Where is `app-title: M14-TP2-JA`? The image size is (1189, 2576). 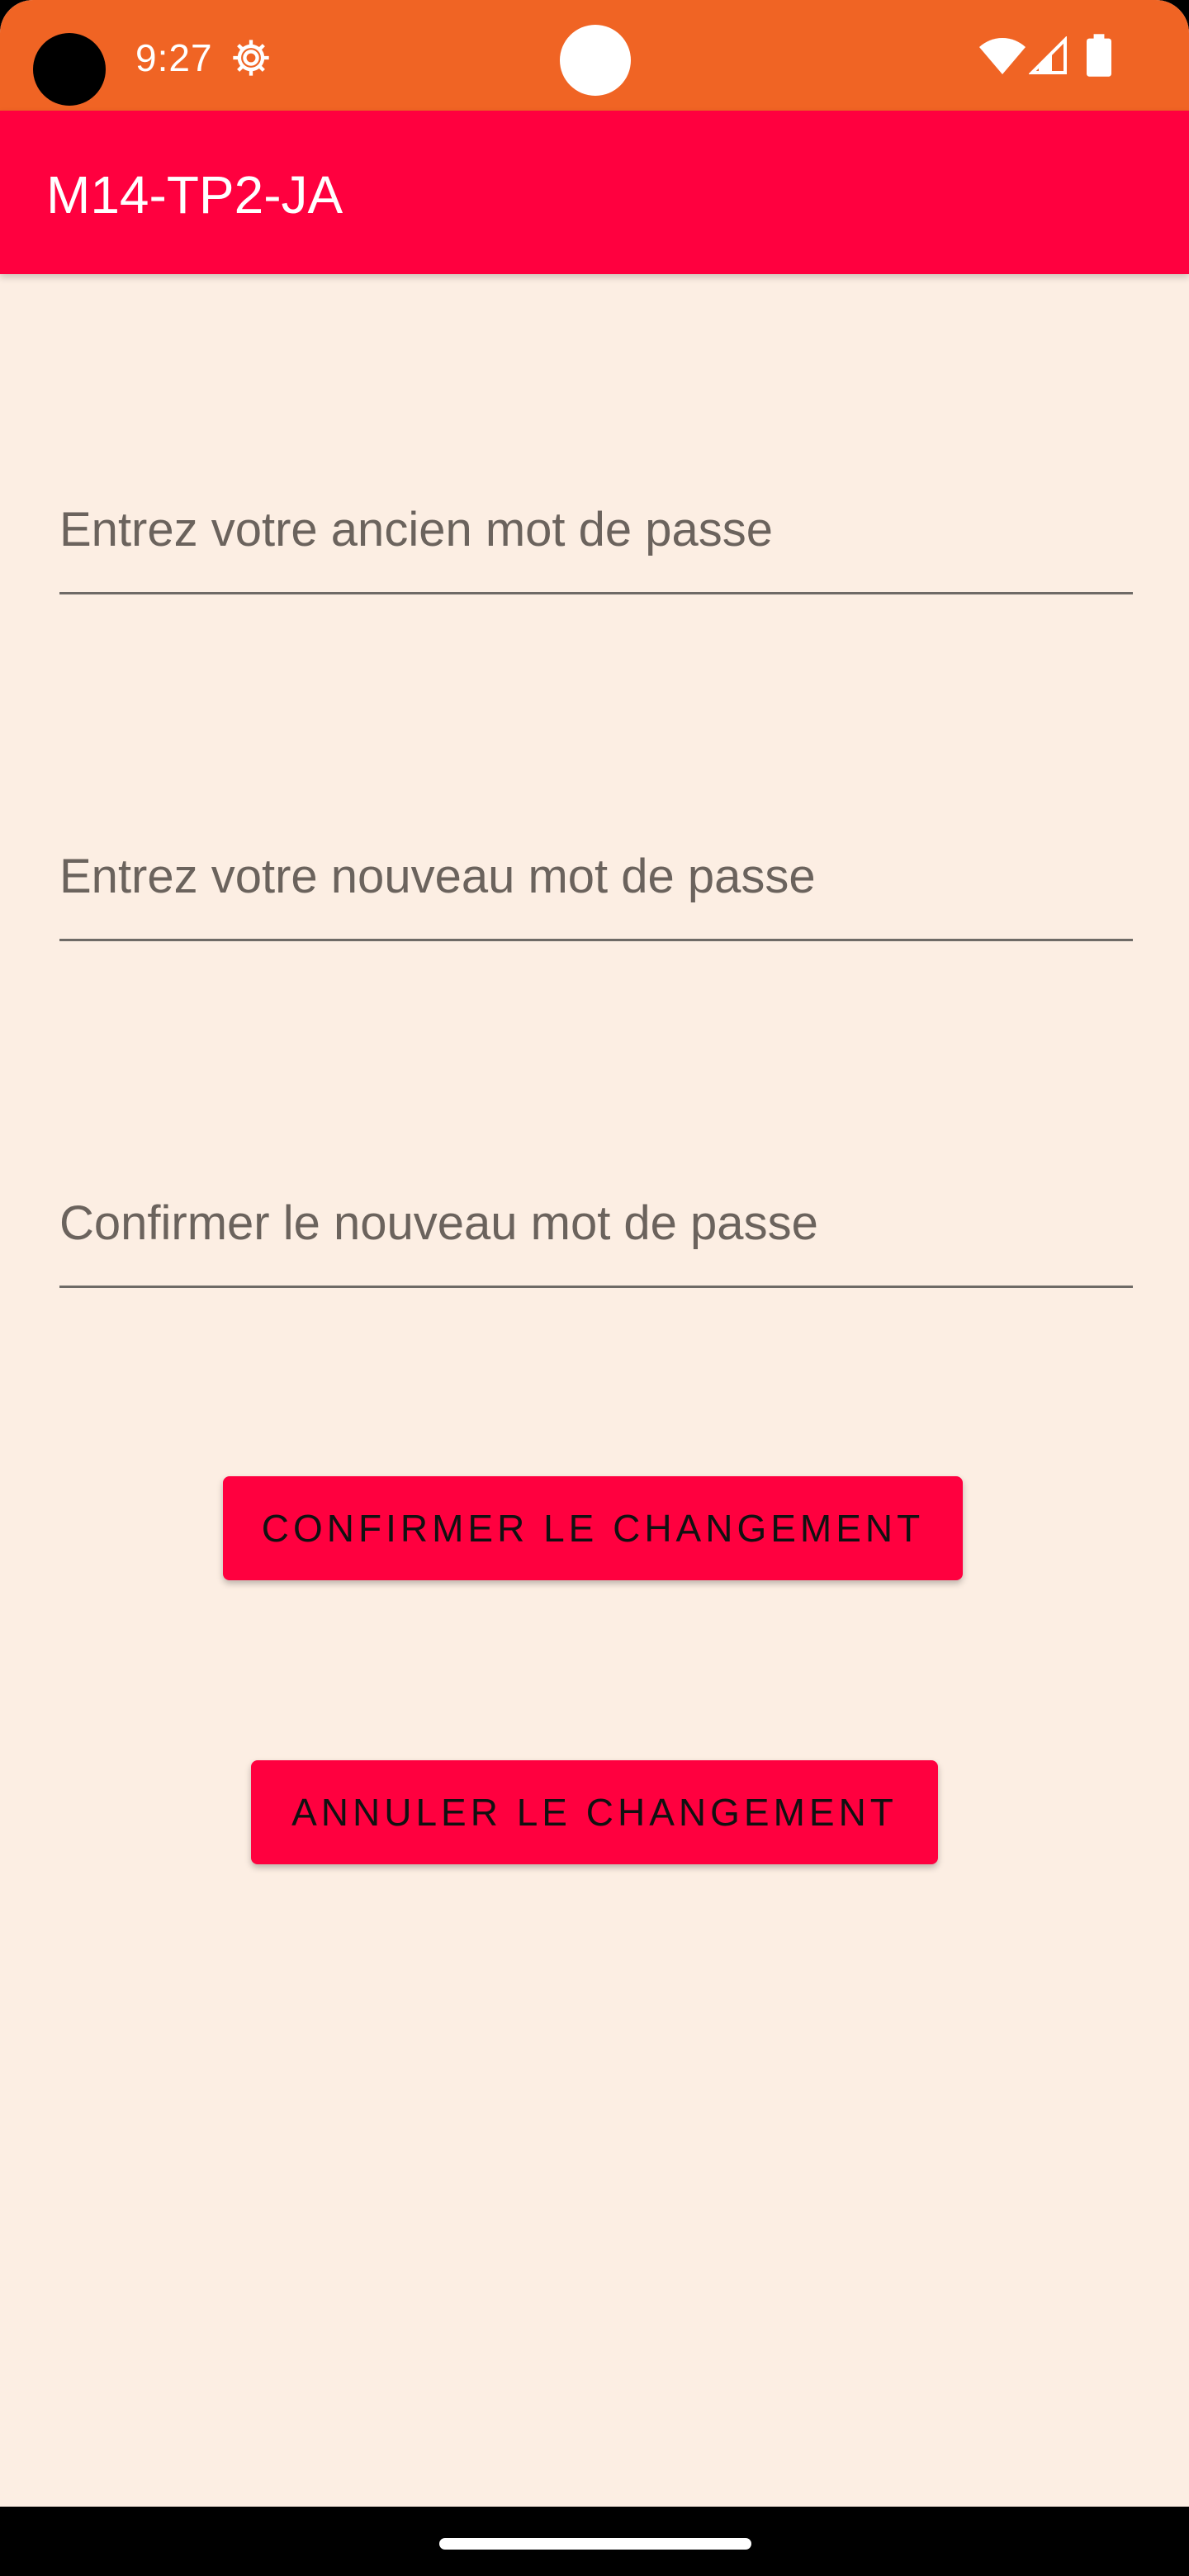
app-title: M14-TP2-JA is located at coordinates (194, 195).